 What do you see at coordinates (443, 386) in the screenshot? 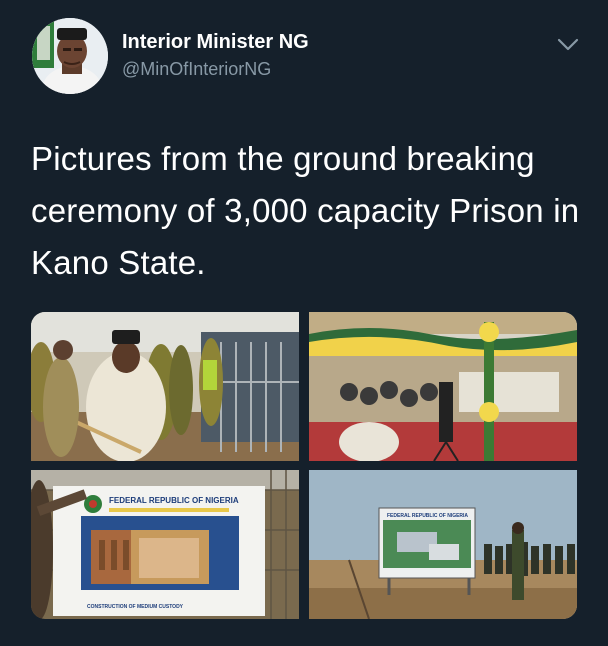
I see `photo-ceremony-tent` at bounding box center [443, 386].